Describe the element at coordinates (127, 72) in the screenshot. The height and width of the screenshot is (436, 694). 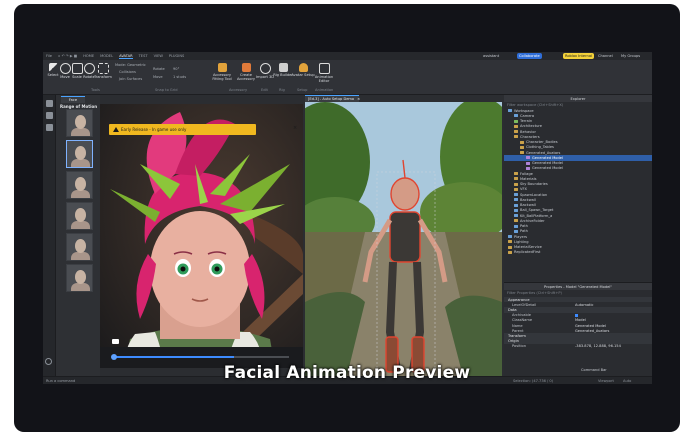
I see `collisions-toggle: Collisions` at that location.